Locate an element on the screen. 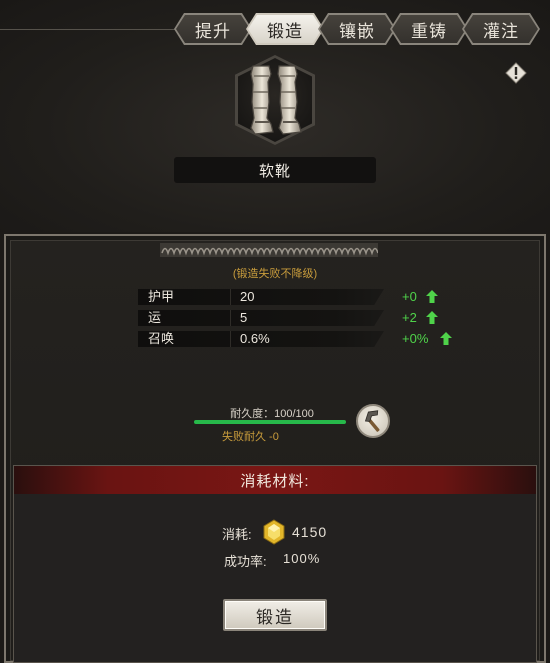  tab-reforge-label: 重铸 is located at coordinates (429, 29).